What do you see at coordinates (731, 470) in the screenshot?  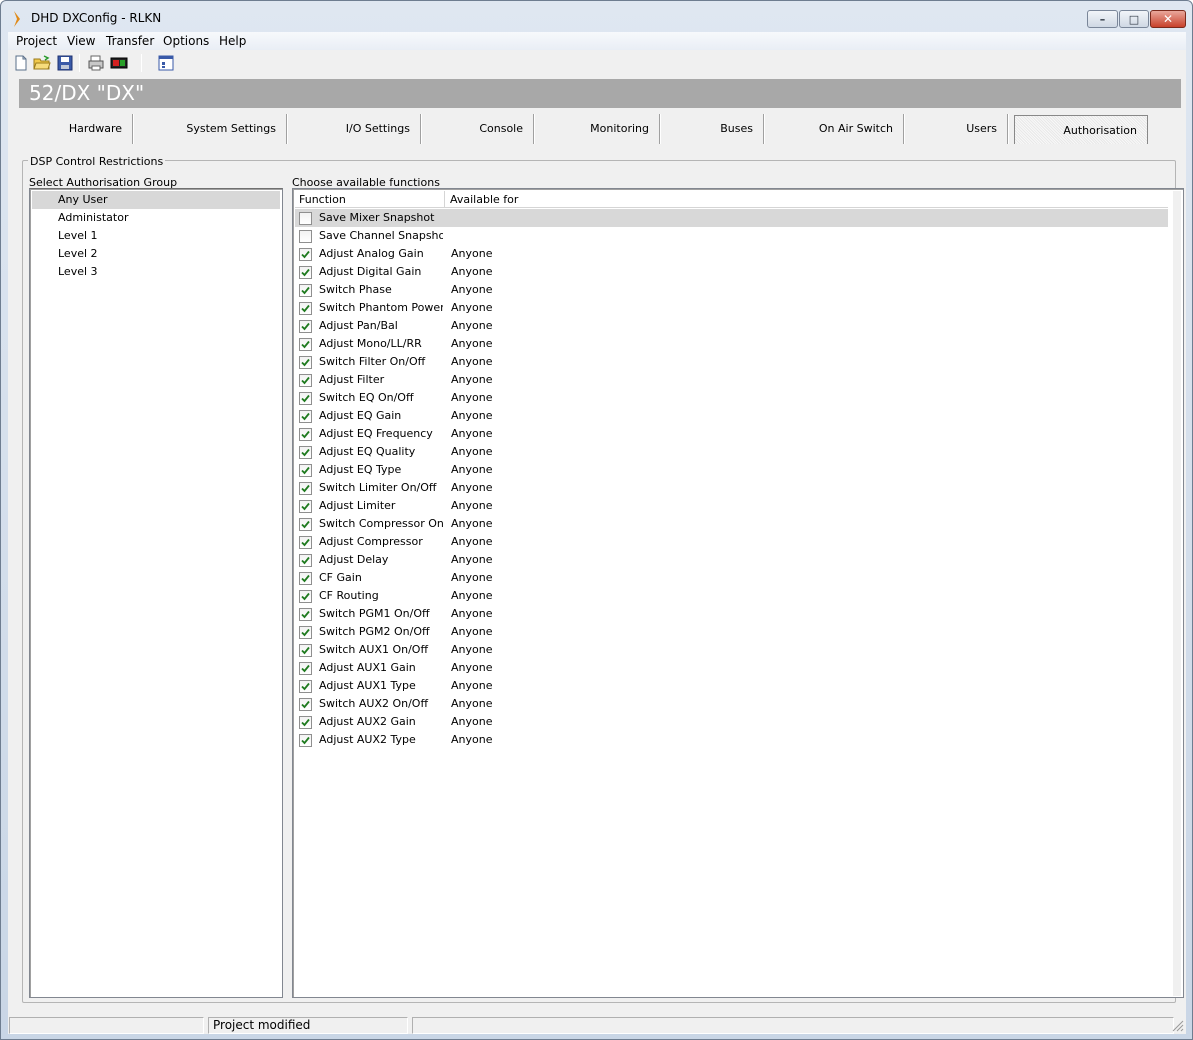 I see `function-row: Adjust EQ Type Anyone` at bounding box center [731, 470].